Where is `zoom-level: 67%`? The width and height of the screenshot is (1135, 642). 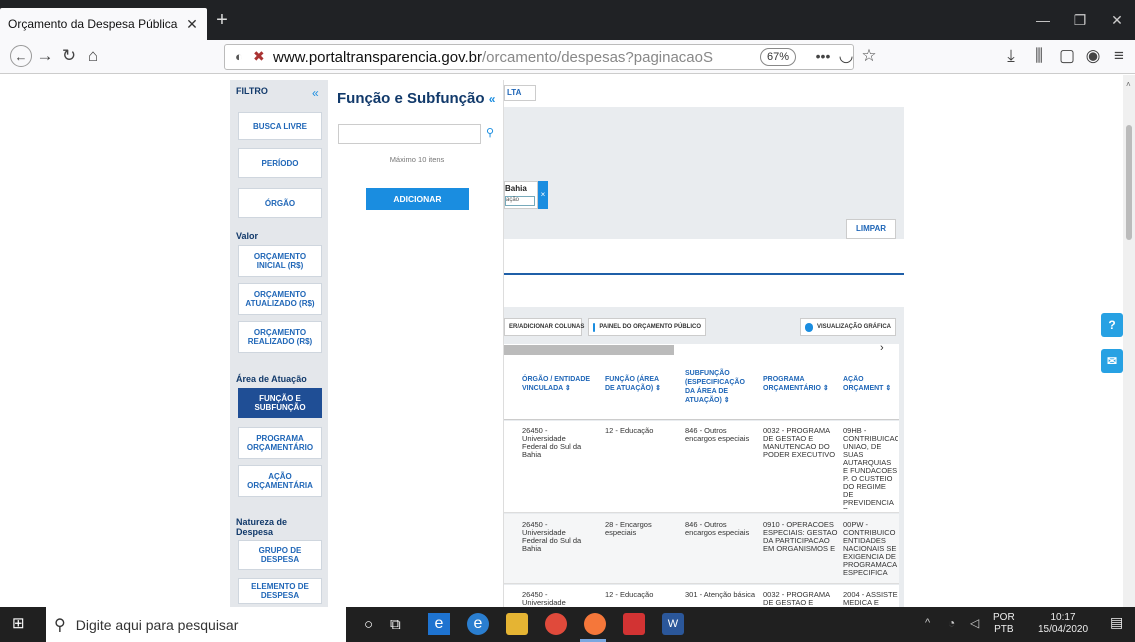
zoom-level: 67% is located at coordinates (778, 57).